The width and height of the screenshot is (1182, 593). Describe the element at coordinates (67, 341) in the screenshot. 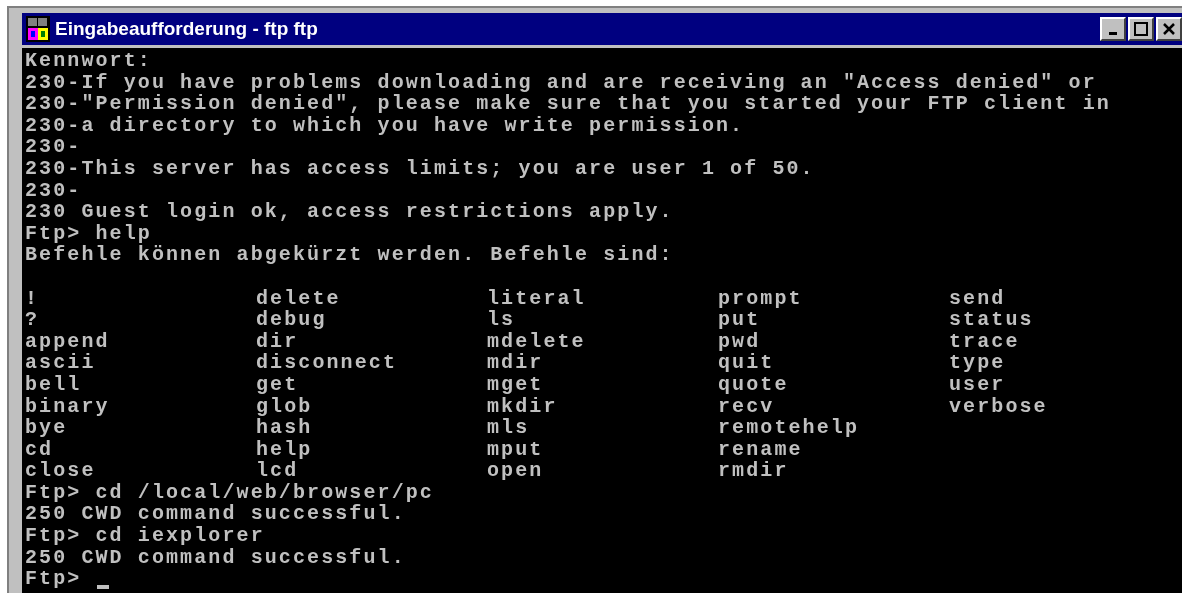

I see `command-name: append` at that location.